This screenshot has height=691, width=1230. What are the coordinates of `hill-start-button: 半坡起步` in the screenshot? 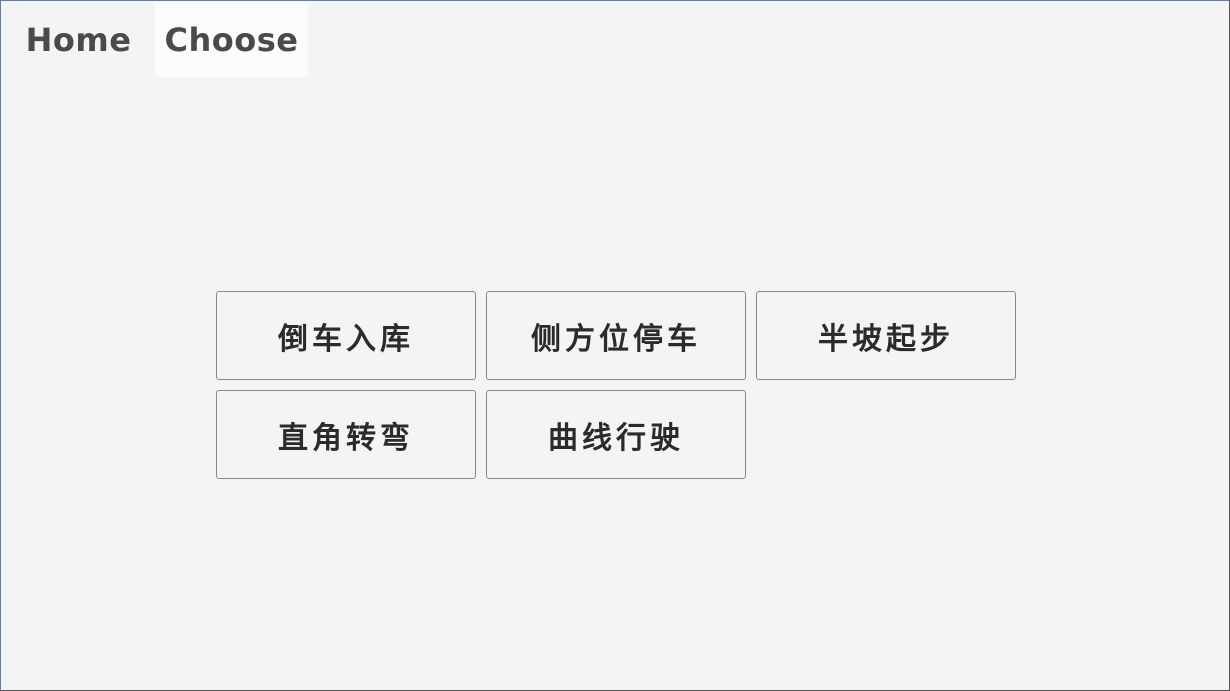 It's located at (886, 335).